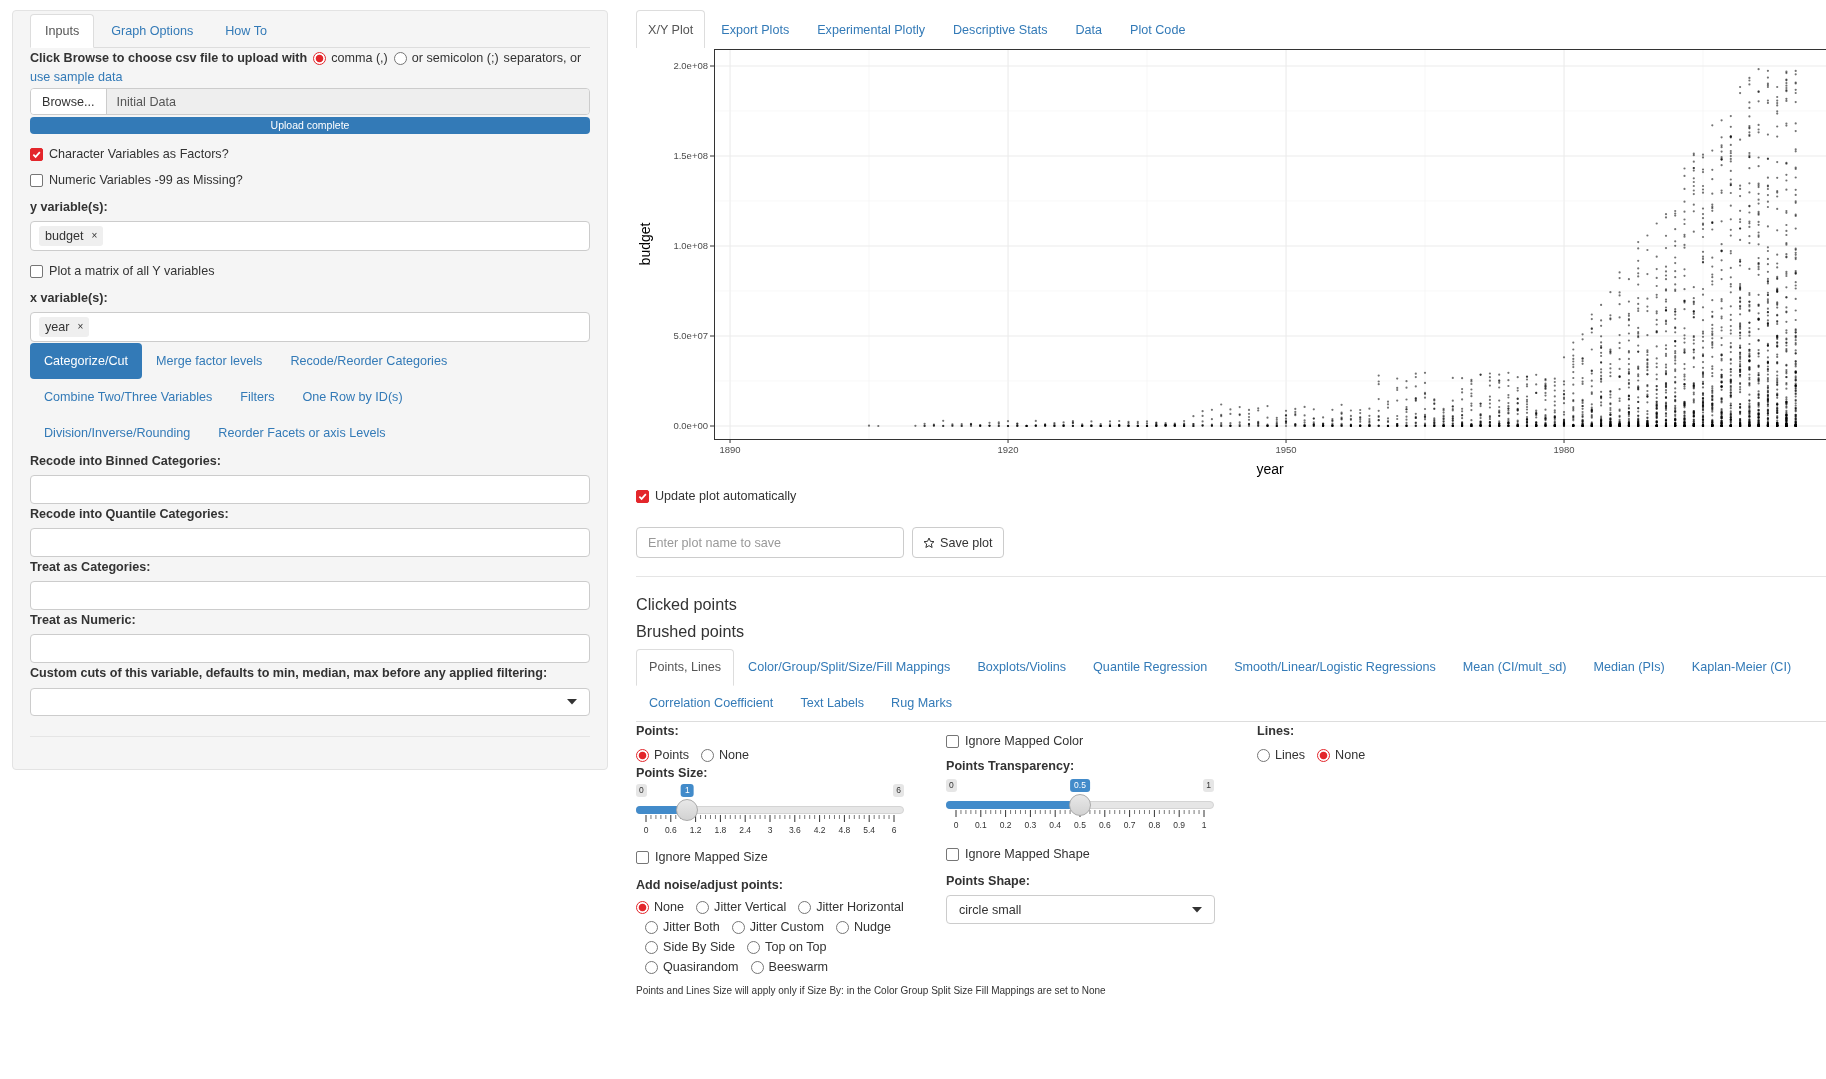 The width and height of the screenshot is (1826, 1079). I want to click on tick-label: 0.9, so click(1179, 825).